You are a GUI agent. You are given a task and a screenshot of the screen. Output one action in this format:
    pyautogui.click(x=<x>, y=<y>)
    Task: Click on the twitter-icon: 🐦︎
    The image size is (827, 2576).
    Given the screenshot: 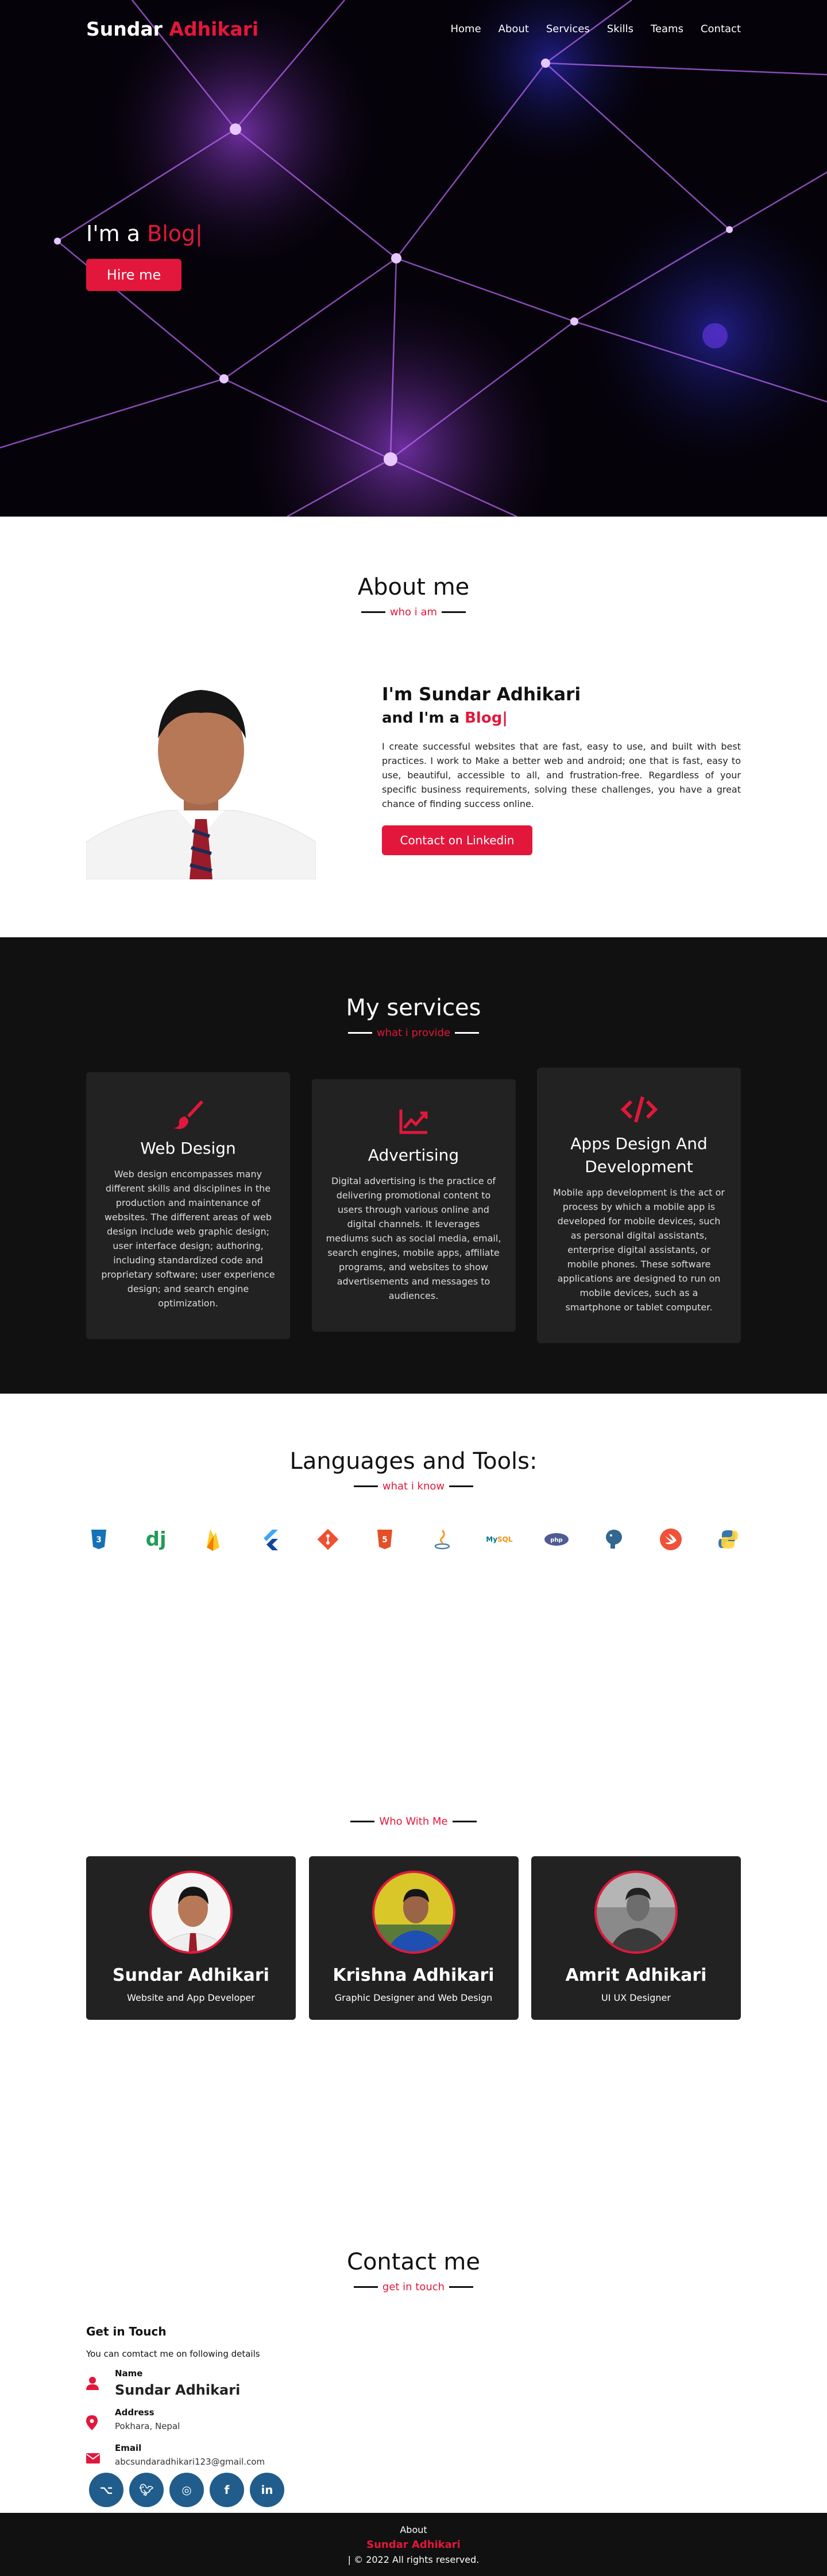 What is the action you would take?
    pyautogui.click(x=146, y=2490)
    